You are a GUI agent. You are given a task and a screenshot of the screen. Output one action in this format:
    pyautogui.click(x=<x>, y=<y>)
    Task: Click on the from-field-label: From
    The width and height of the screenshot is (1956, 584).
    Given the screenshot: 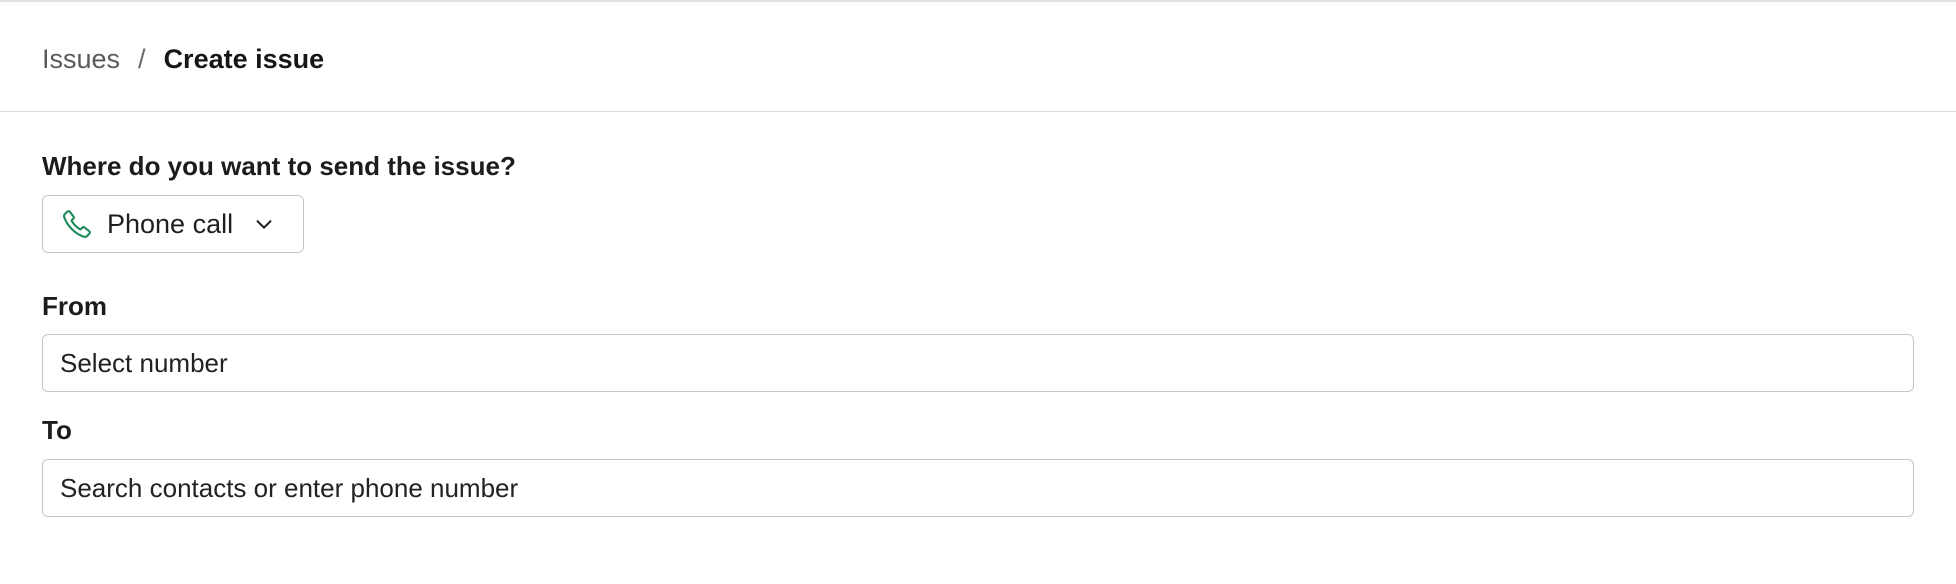 What is the action you would take?
    pyautogui.click(x=74, y=306)
    